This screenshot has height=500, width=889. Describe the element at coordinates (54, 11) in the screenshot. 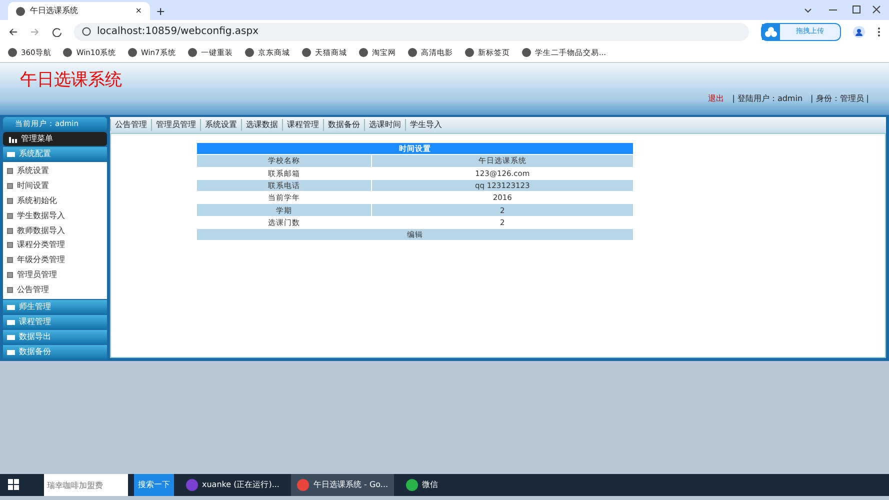

I see `tab-title: 午日选课系统` at that location.